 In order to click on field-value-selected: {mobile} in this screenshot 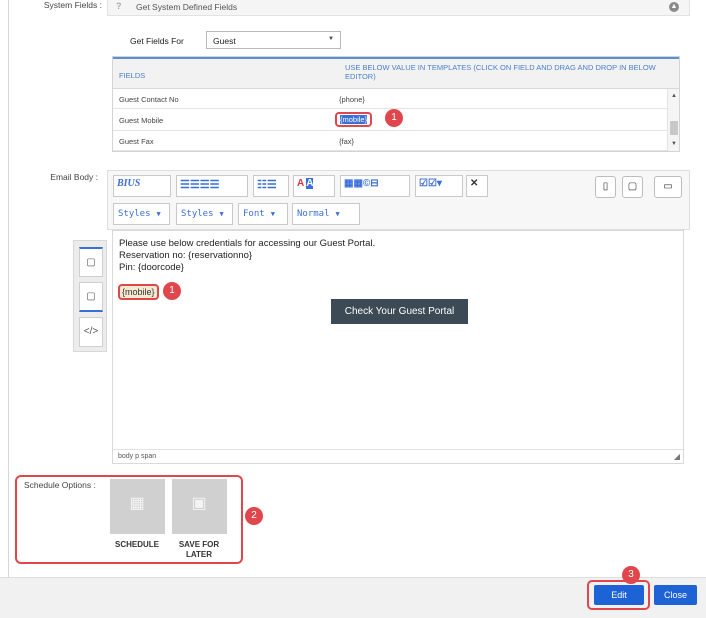, I will do `click(354, 119)`.